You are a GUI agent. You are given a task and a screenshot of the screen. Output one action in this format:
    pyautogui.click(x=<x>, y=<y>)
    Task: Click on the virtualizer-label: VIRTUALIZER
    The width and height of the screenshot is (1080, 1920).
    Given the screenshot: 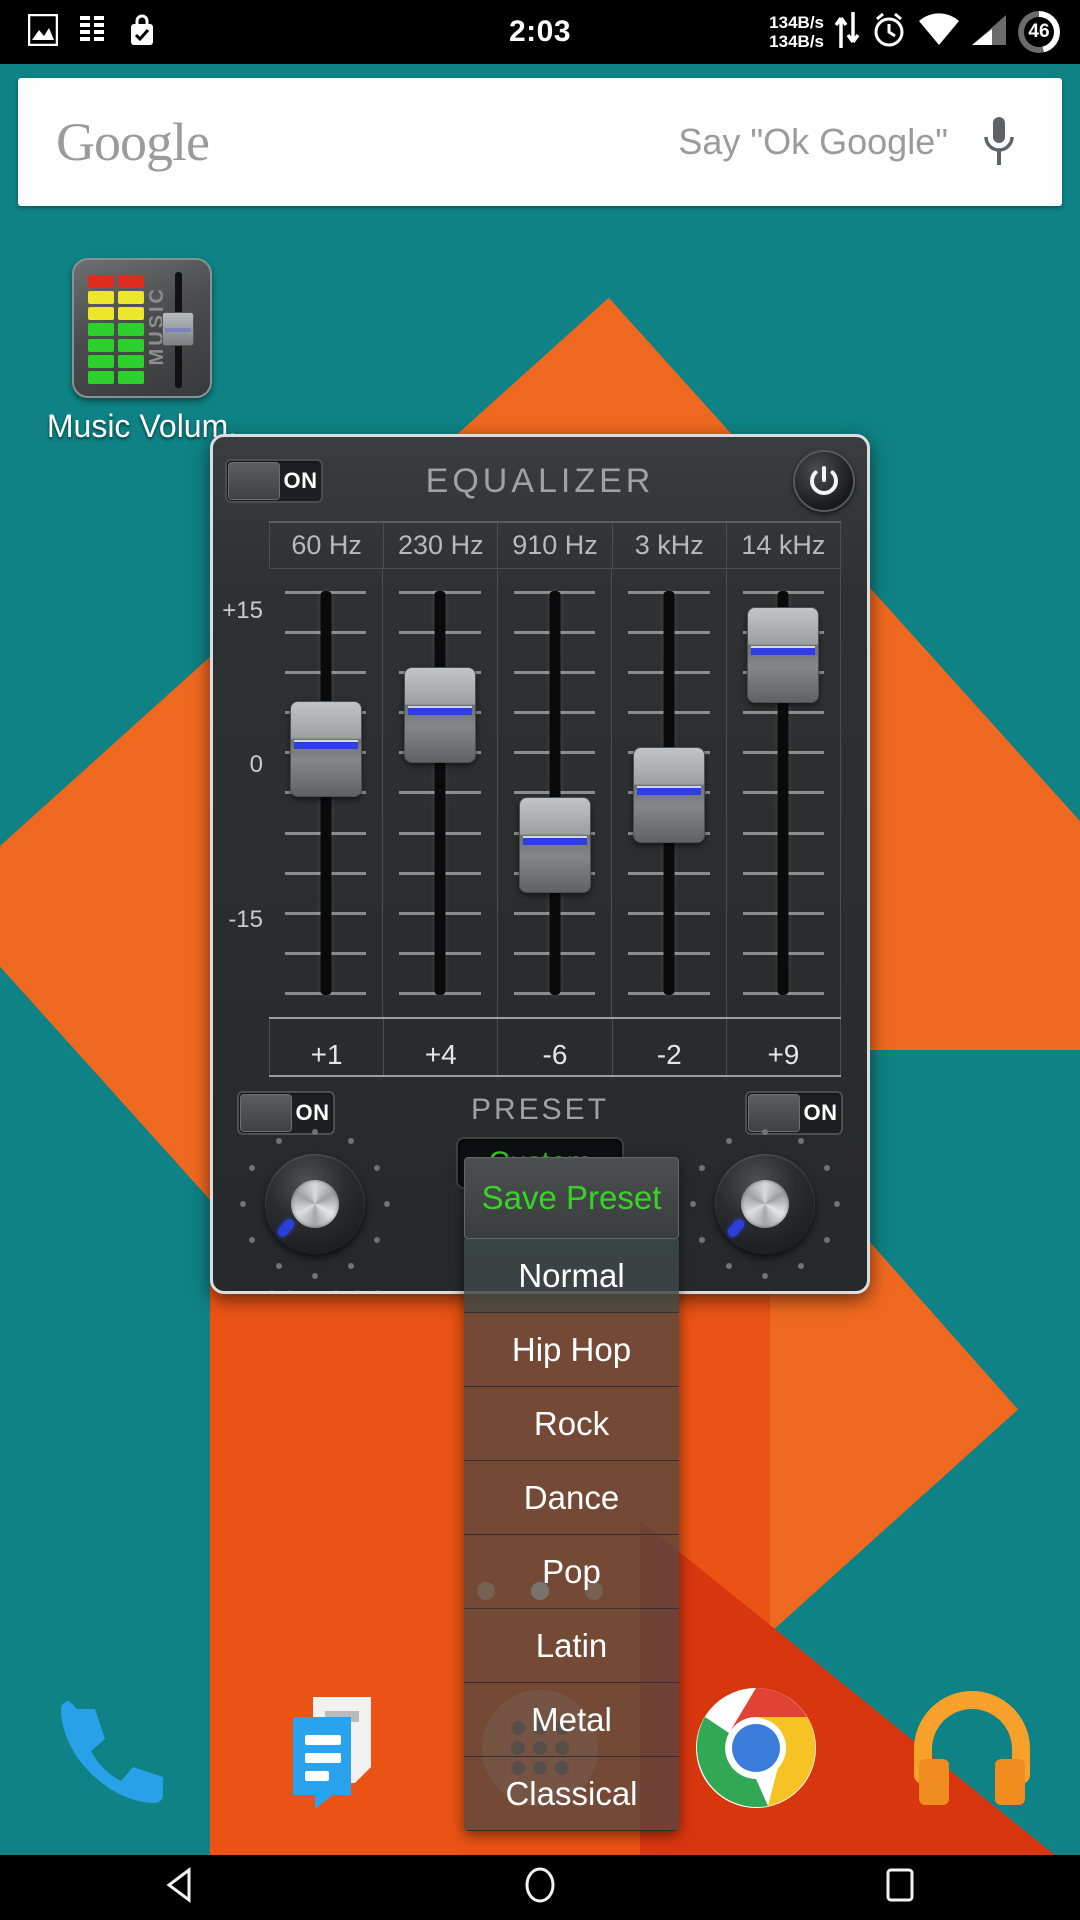 What is the action you would take?
    pyautogui.click(x=765, y=1288)
    